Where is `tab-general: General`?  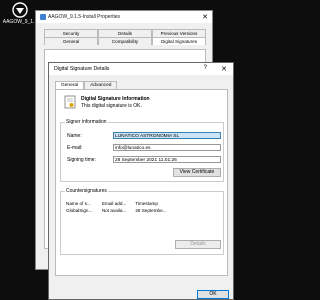
tab-general: General is located at coordinates (71, 41).